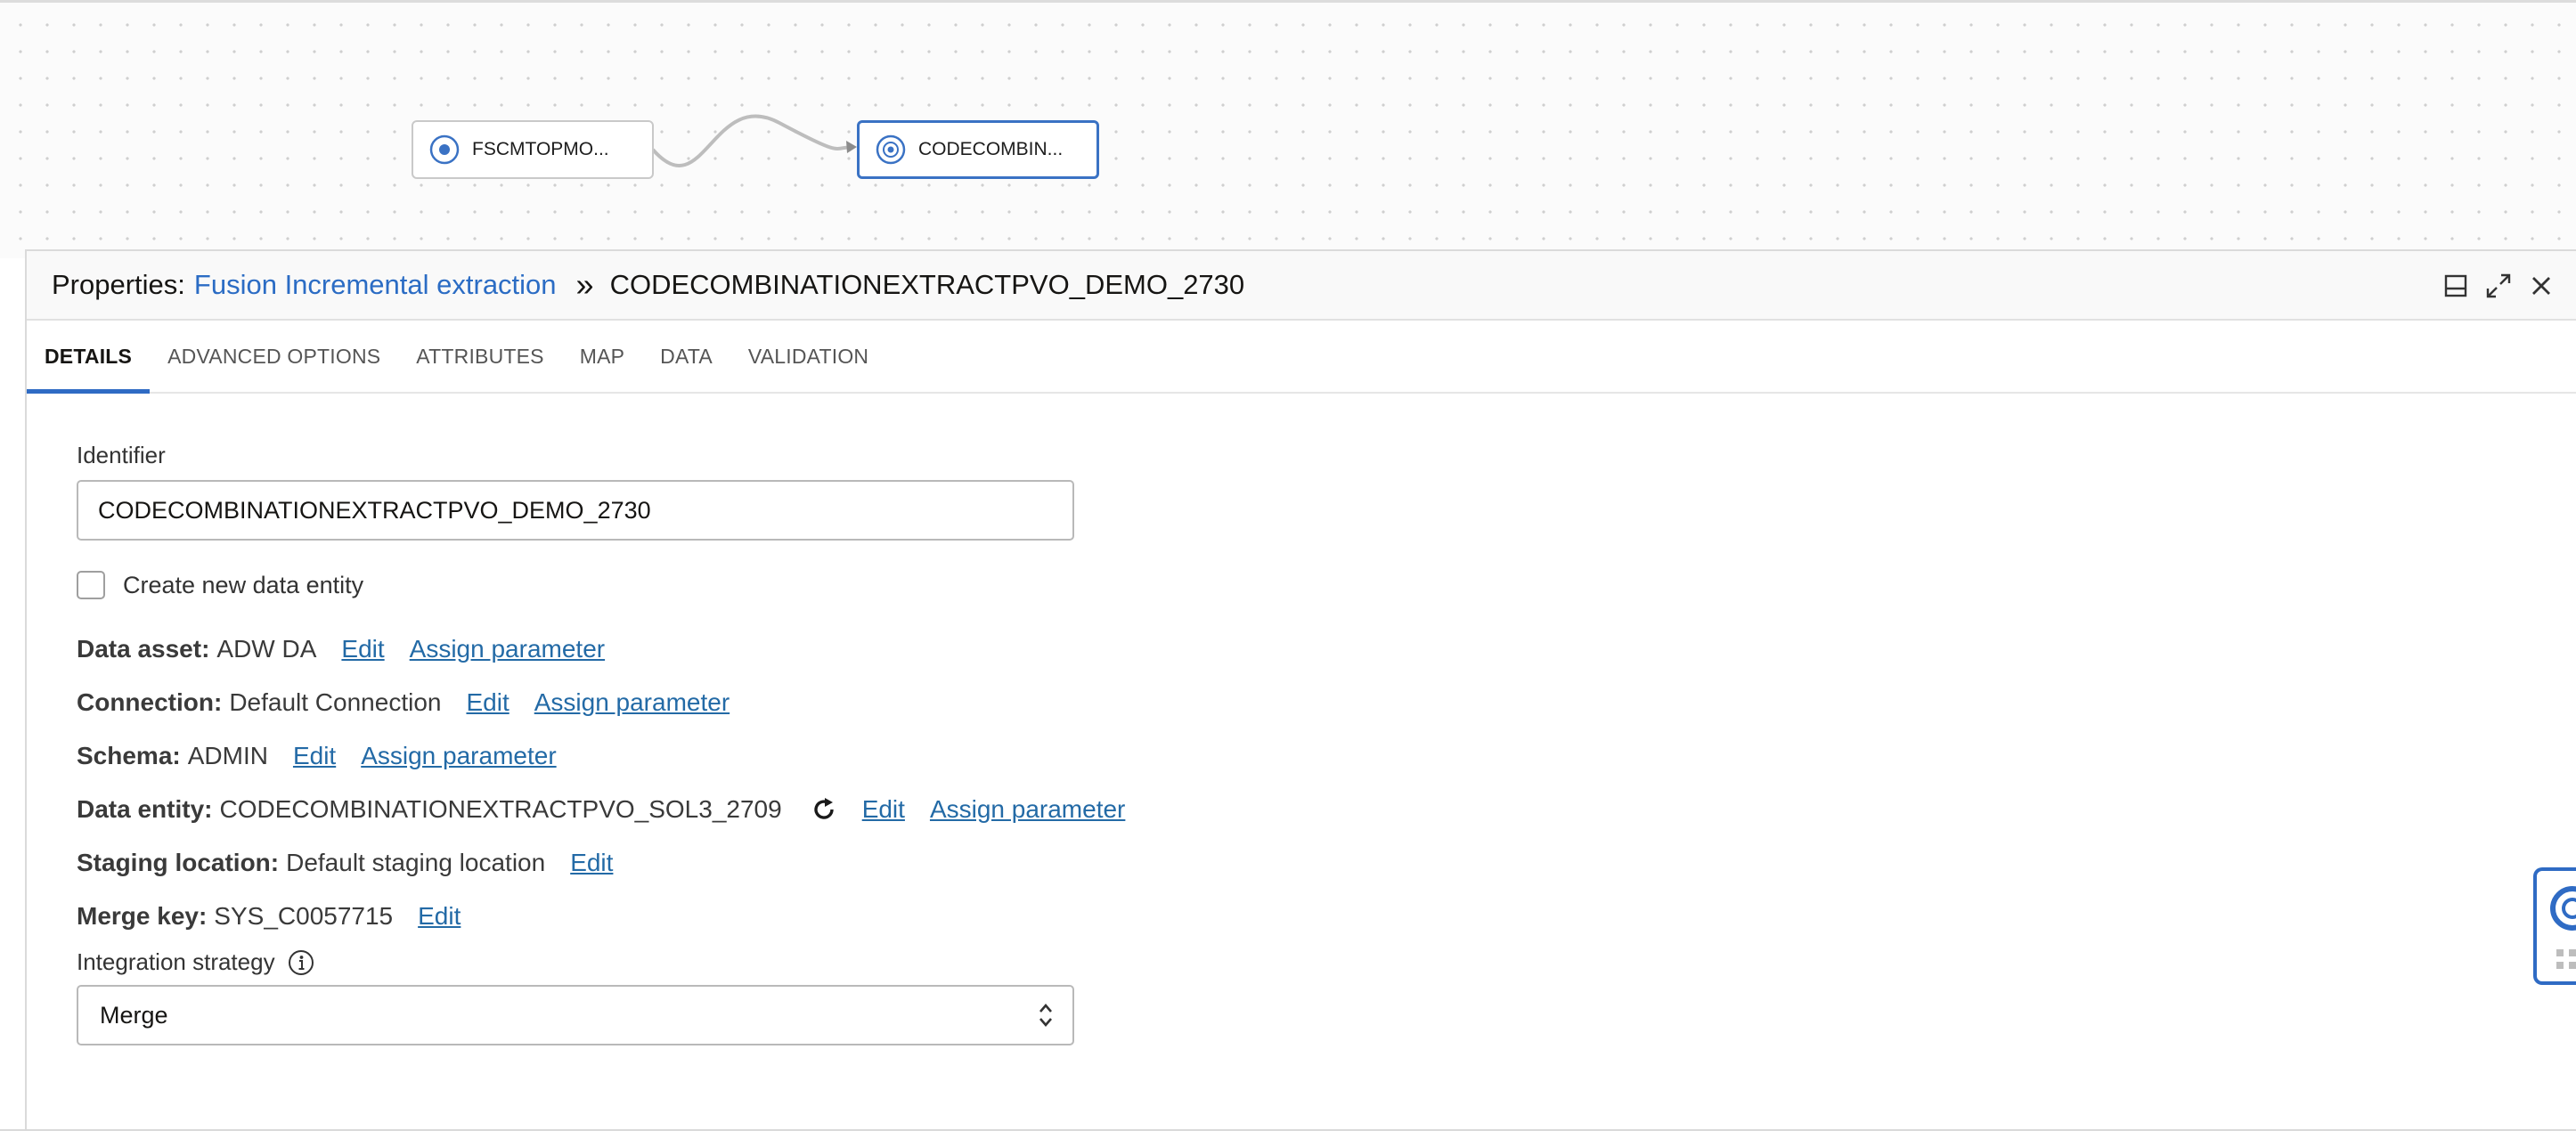 The width and height of the screenshot is (2576, 1147). I want to click on chevron-updown-icon, so click(1045, 1016).